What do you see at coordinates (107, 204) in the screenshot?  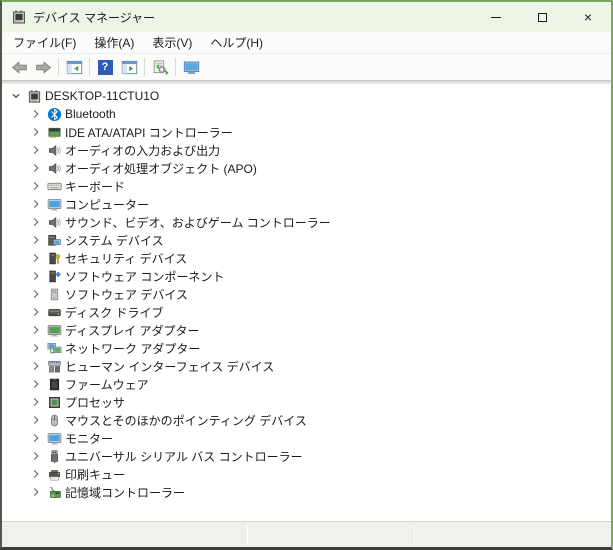 I see `tree-item-label: コンピューター` at bounding box center [107, 204].